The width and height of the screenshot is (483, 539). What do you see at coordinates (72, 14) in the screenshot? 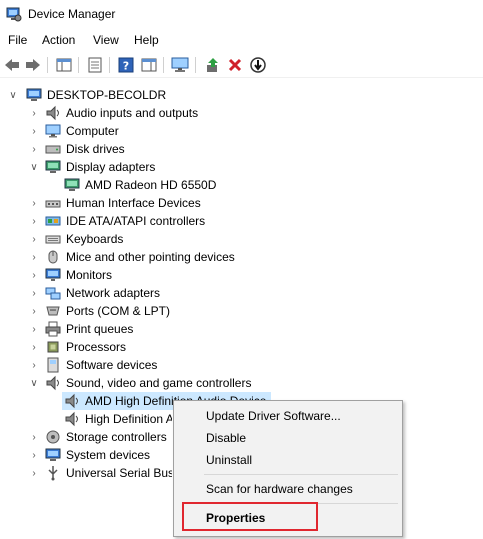
I see `window-title: Device Manager` at bounding box center [72, 14].